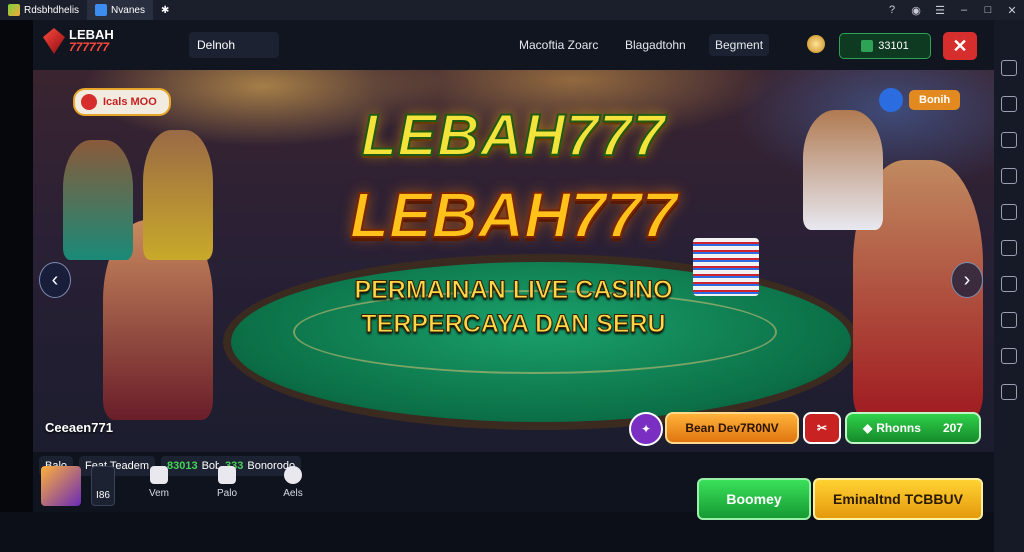  What do you see at coordinates (916, 10) in the screenshot?
I see `account-icon: ◉` at bounding box center [916, 10].